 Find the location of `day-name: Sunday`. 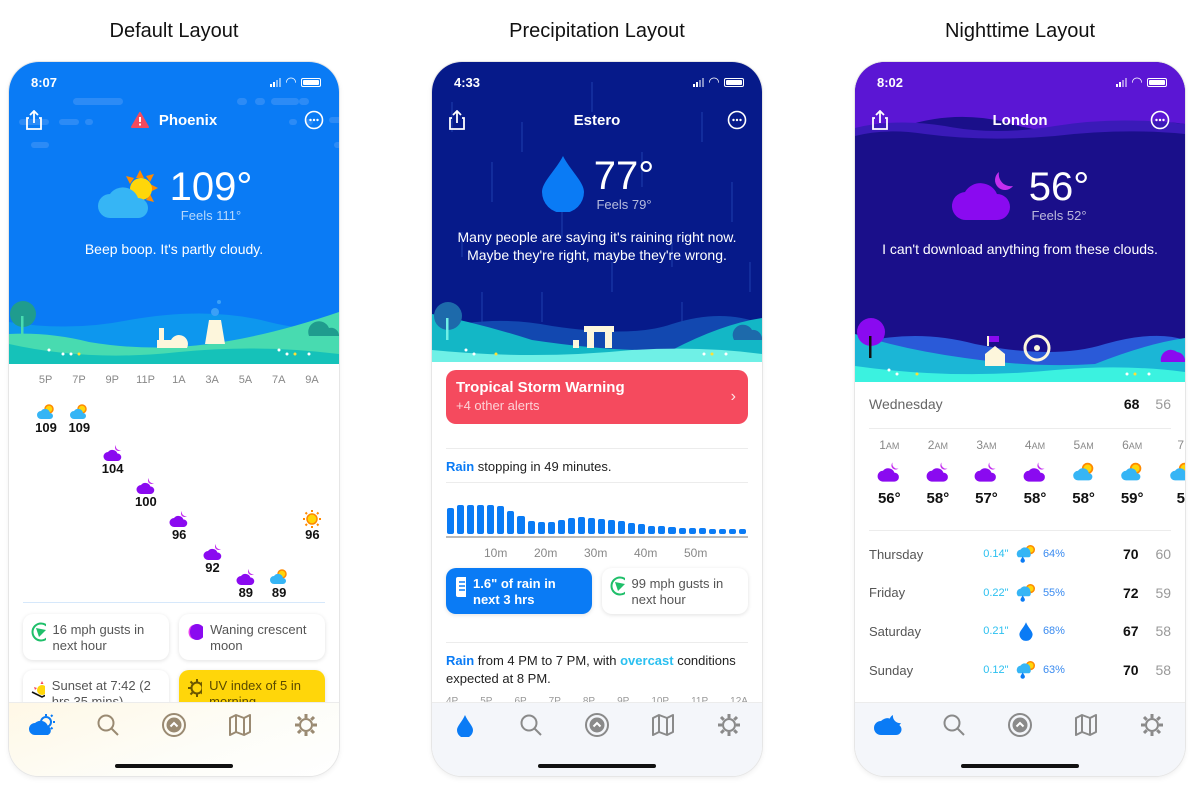

day-name: Sunday is located at coordinates (891, 670).